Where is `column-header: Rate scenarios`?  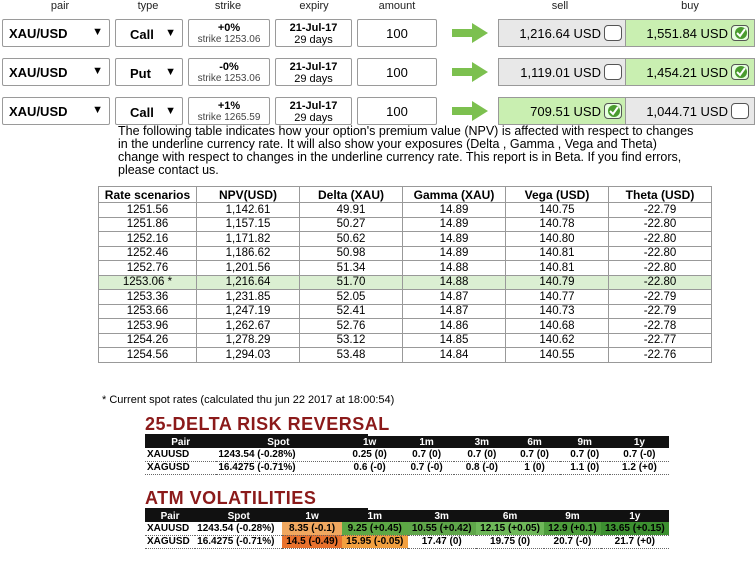 column-header: Rate scenarios is located at coordinates (147, 194).